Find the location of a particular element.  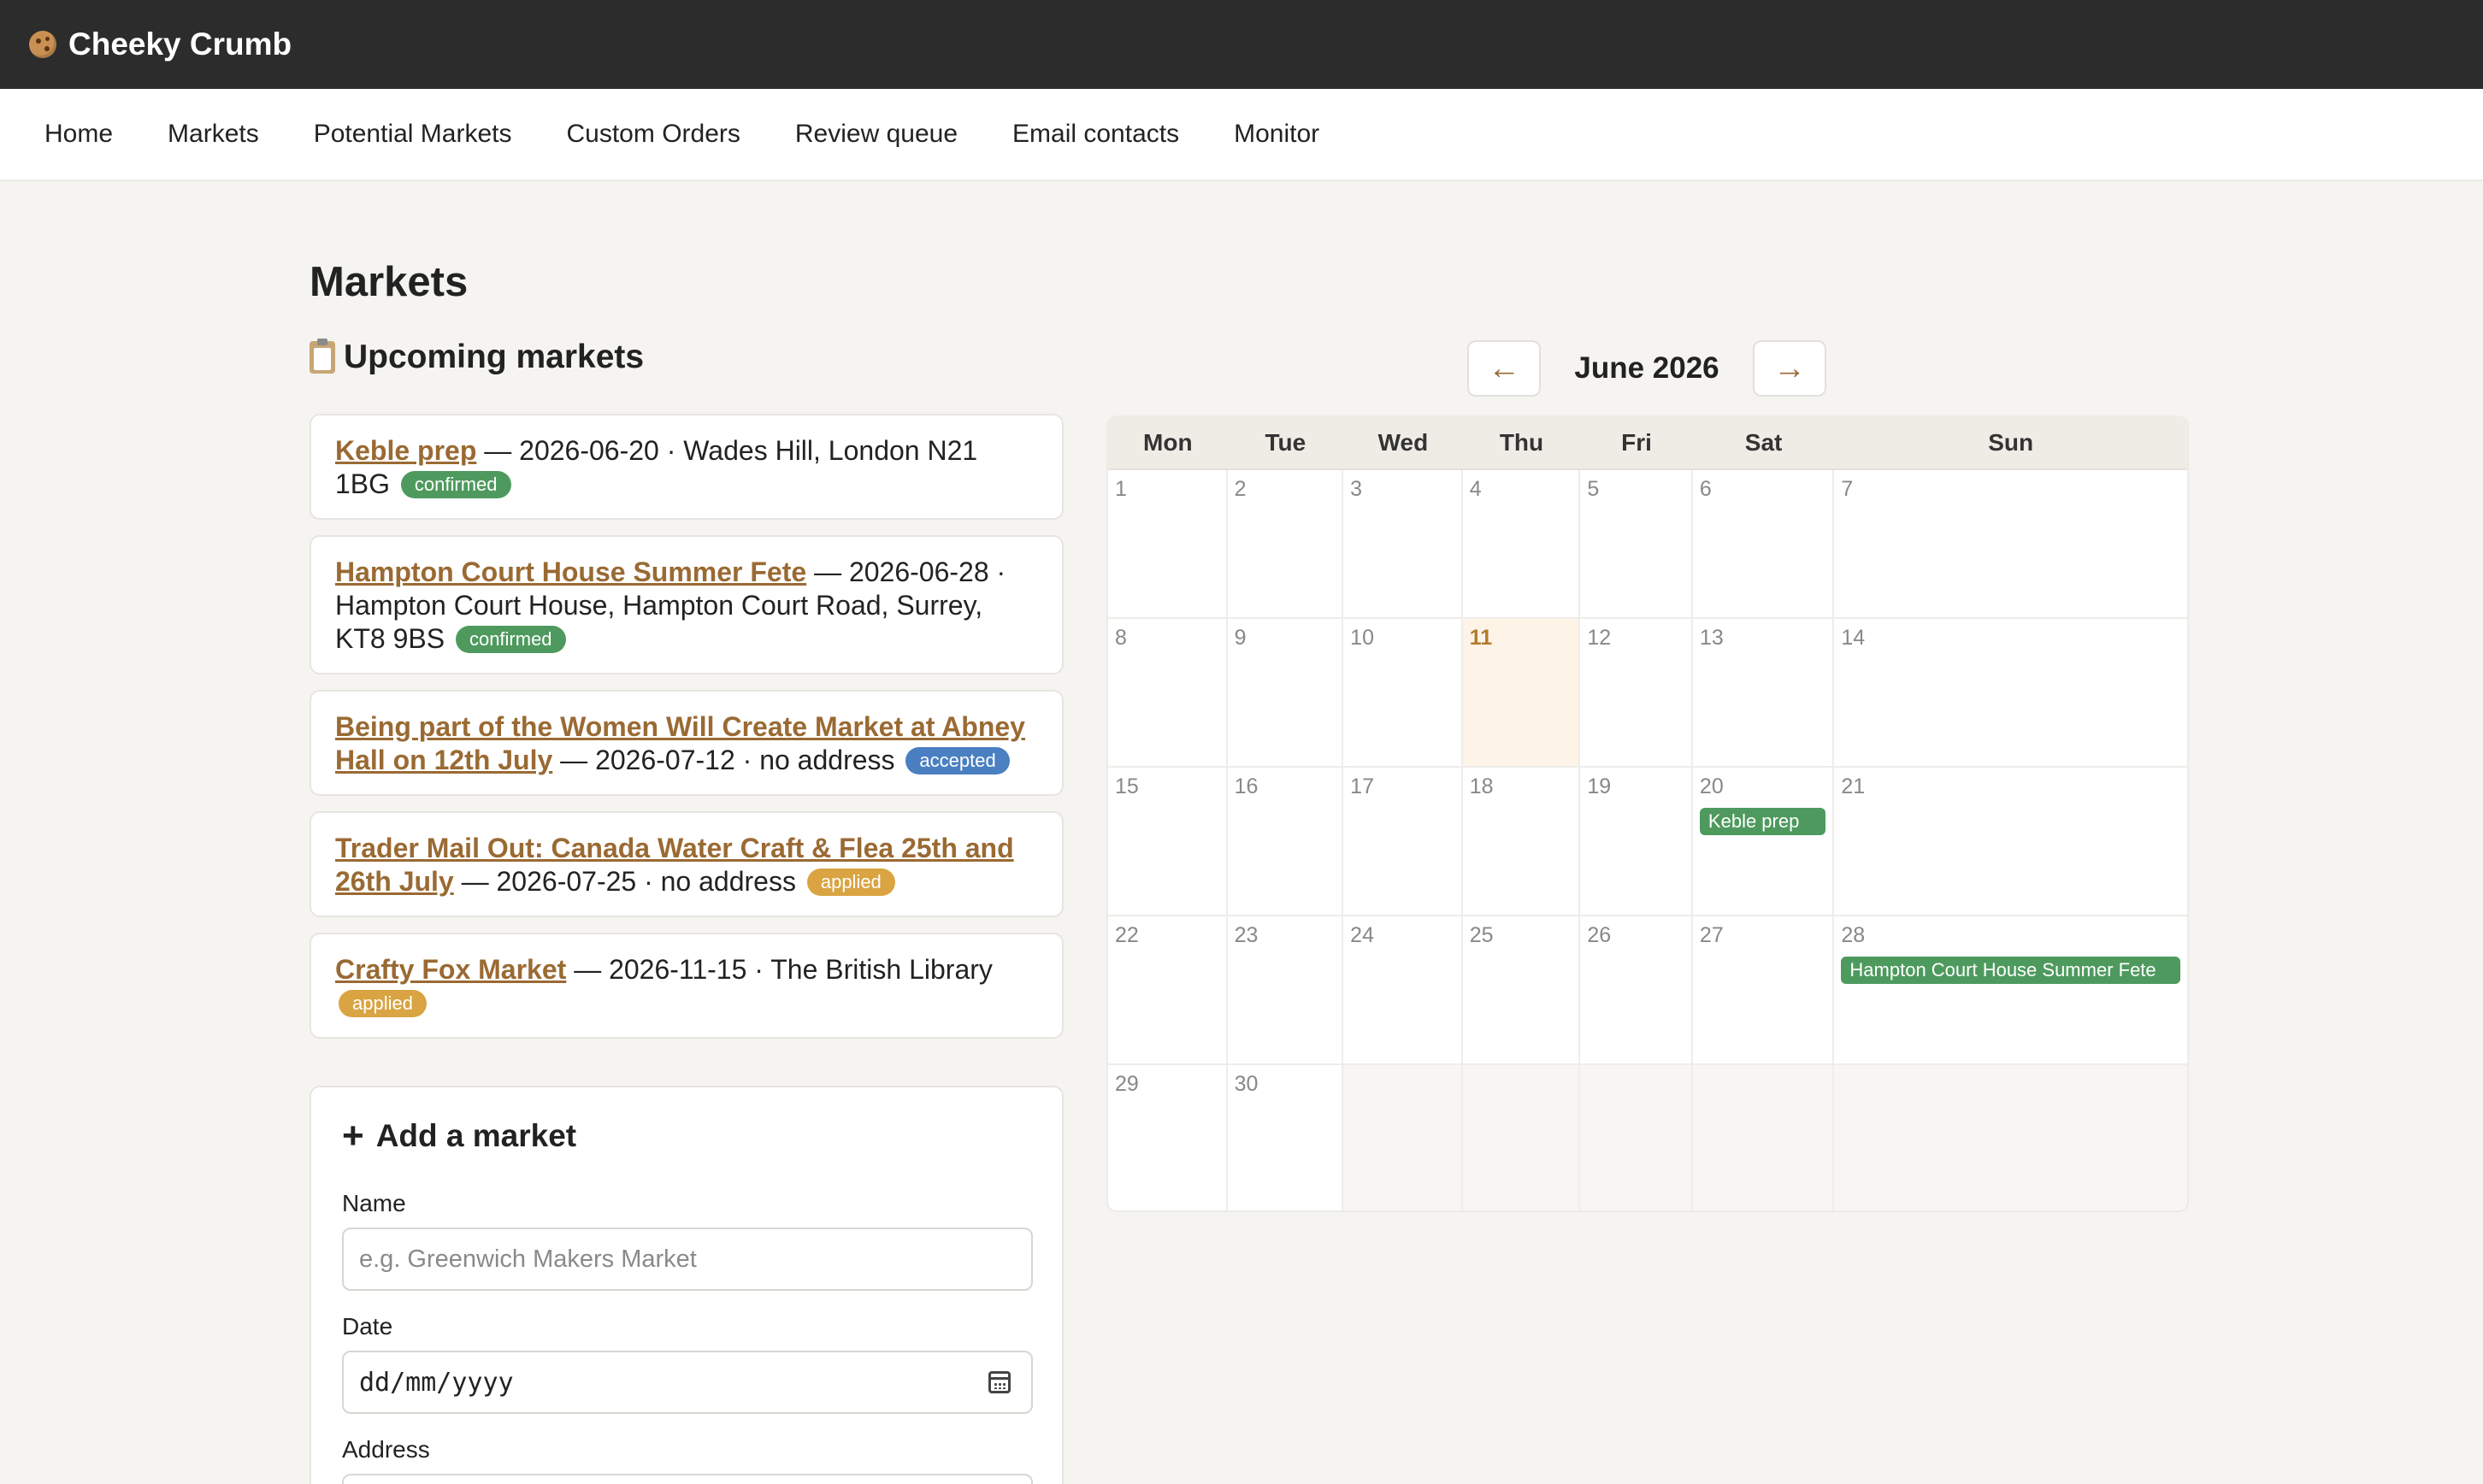

market-link: Keble prep is located at coordinates (405, 450).